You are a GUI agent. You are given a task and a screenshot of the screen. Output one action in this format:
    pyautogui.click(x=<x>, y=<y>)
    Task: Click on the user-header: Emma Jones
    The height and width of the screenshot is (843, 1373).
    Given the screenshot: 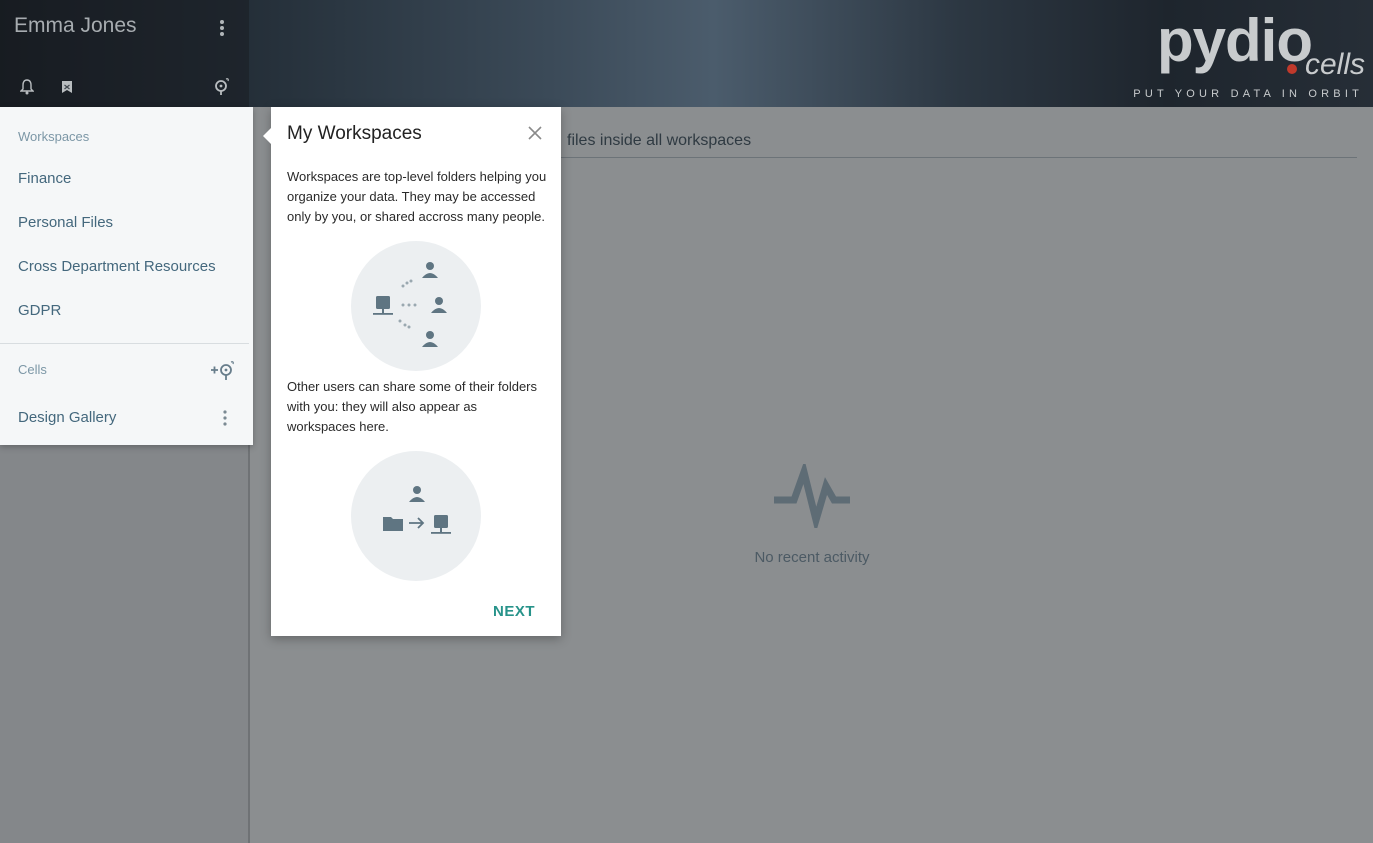 What is the action you would take?
    pyautogui.click(x=124, y=53)
    